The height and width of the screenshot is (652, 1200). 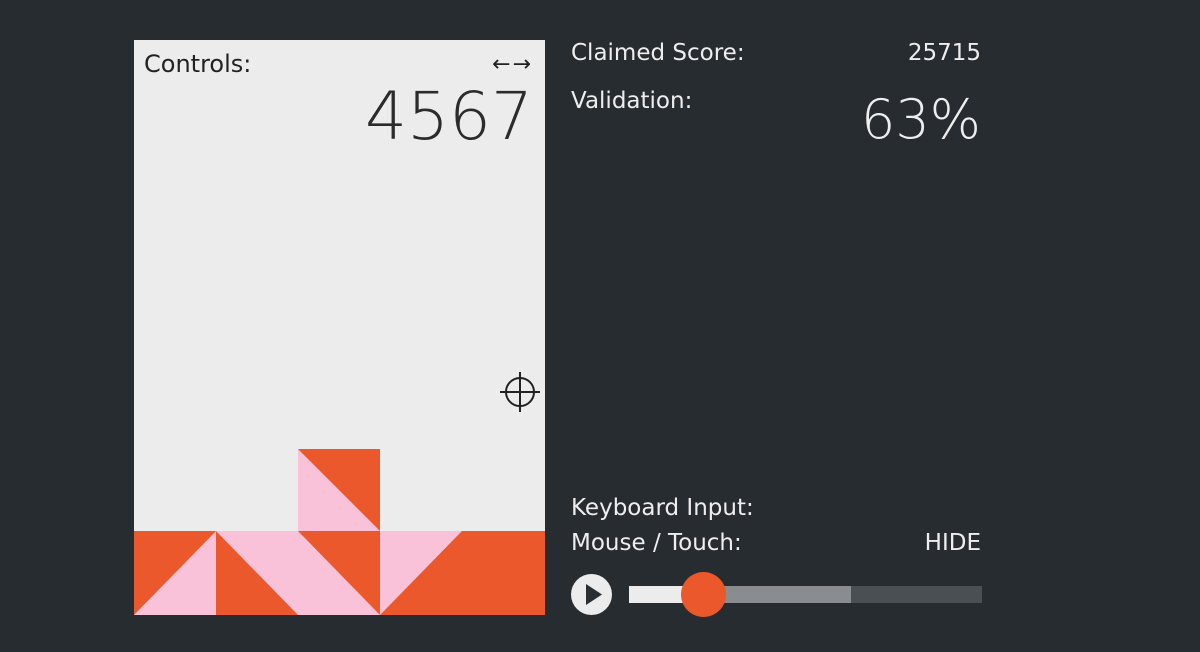 I want to click on hide-button: HIDE, so click(x=953, y=543).